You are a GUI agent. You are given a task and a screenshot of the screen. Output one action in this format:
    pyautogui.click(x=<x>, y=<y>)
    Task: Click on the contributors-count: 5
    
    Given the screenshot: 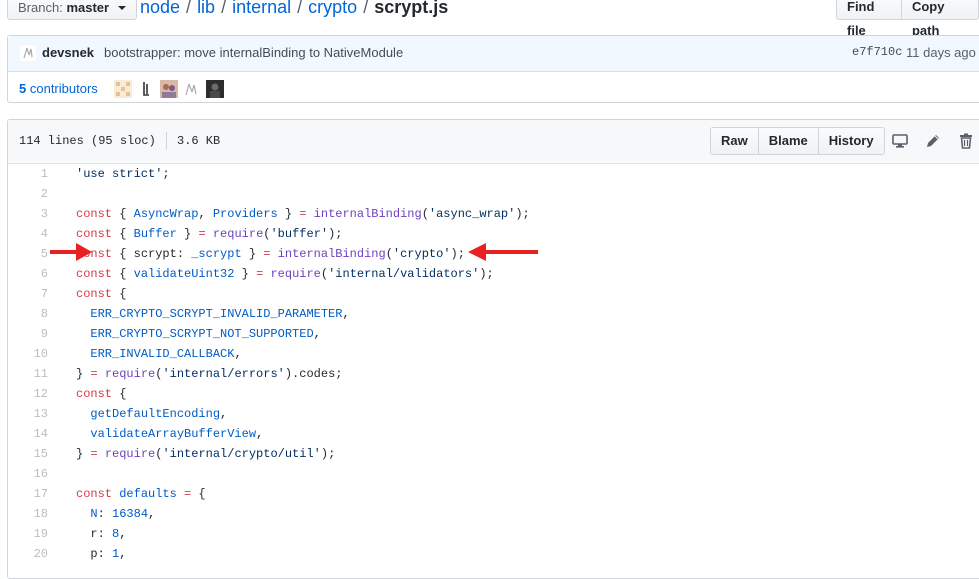 What is the action you would take?
    pyautogui.click(x=23, y=88)
    